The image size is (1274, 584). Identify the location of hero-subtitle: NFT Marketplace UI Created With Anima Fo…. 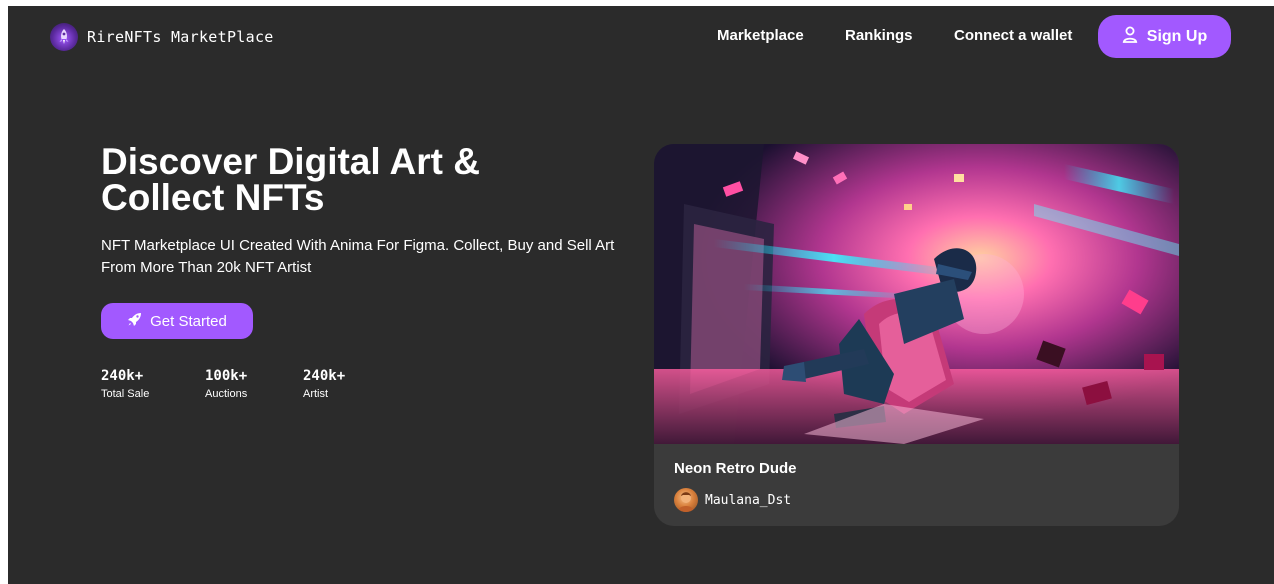
(371, 257).